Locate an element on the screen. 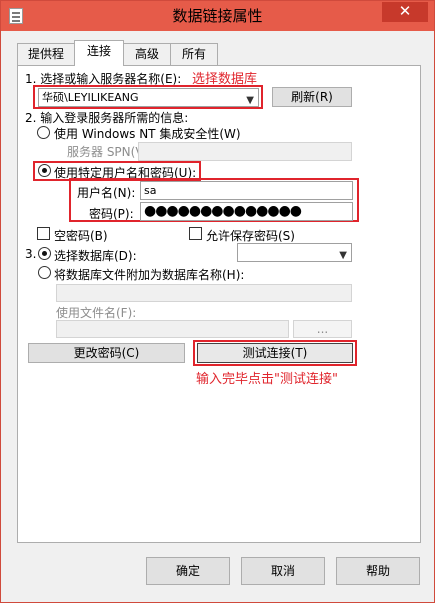  radio-specific-user is located at coordinates (44, 170).